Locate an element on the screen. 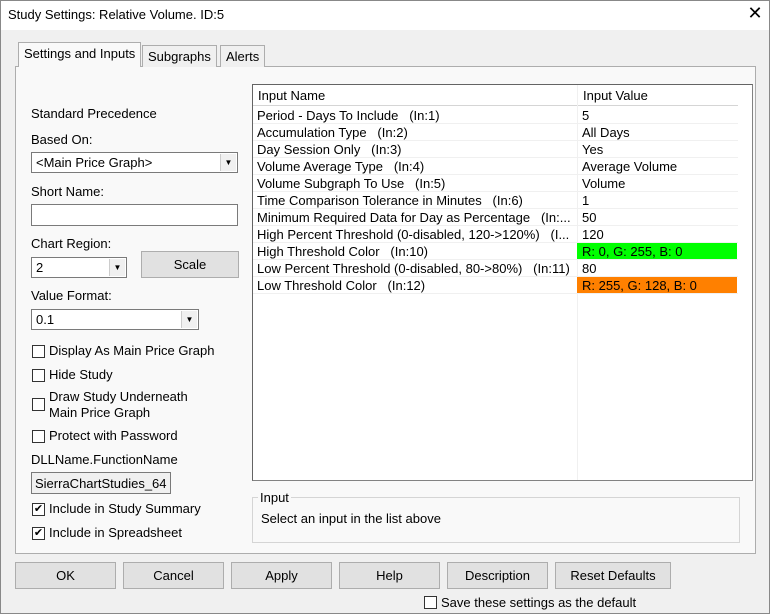  input-name: Day Session Only (In:3) is located at coordinates (329, 149).